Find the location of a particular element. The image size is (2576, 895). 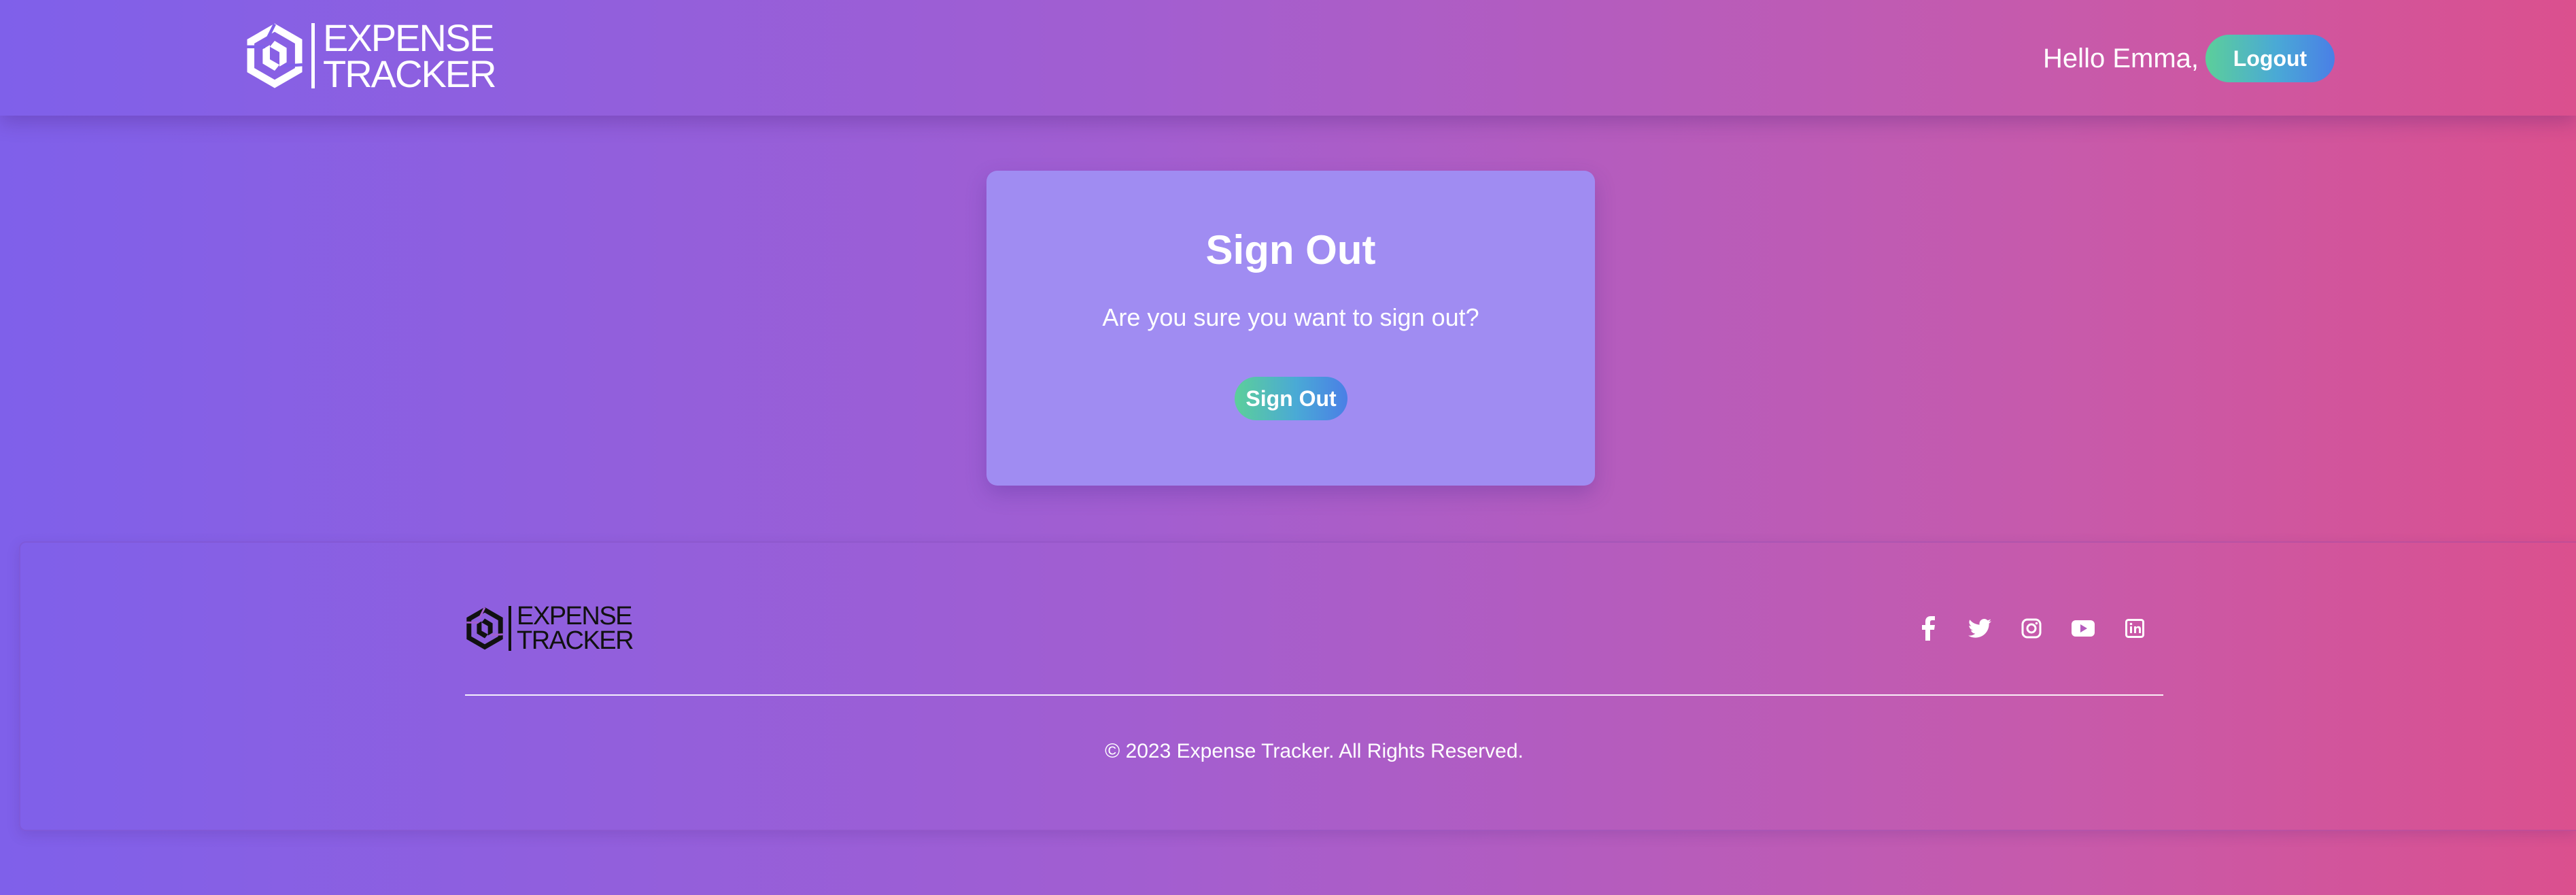

user-greeting: Hello Emma, is located at coordinates (2121, 58).